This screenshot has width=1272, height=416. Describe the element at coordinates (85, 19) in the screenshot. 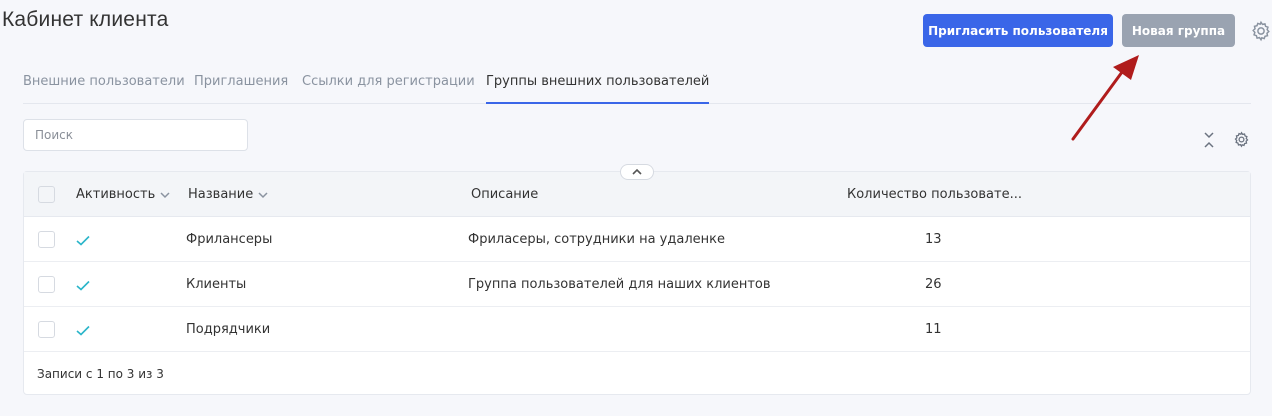

I see `page-title: Кабинет клиента` at that location.